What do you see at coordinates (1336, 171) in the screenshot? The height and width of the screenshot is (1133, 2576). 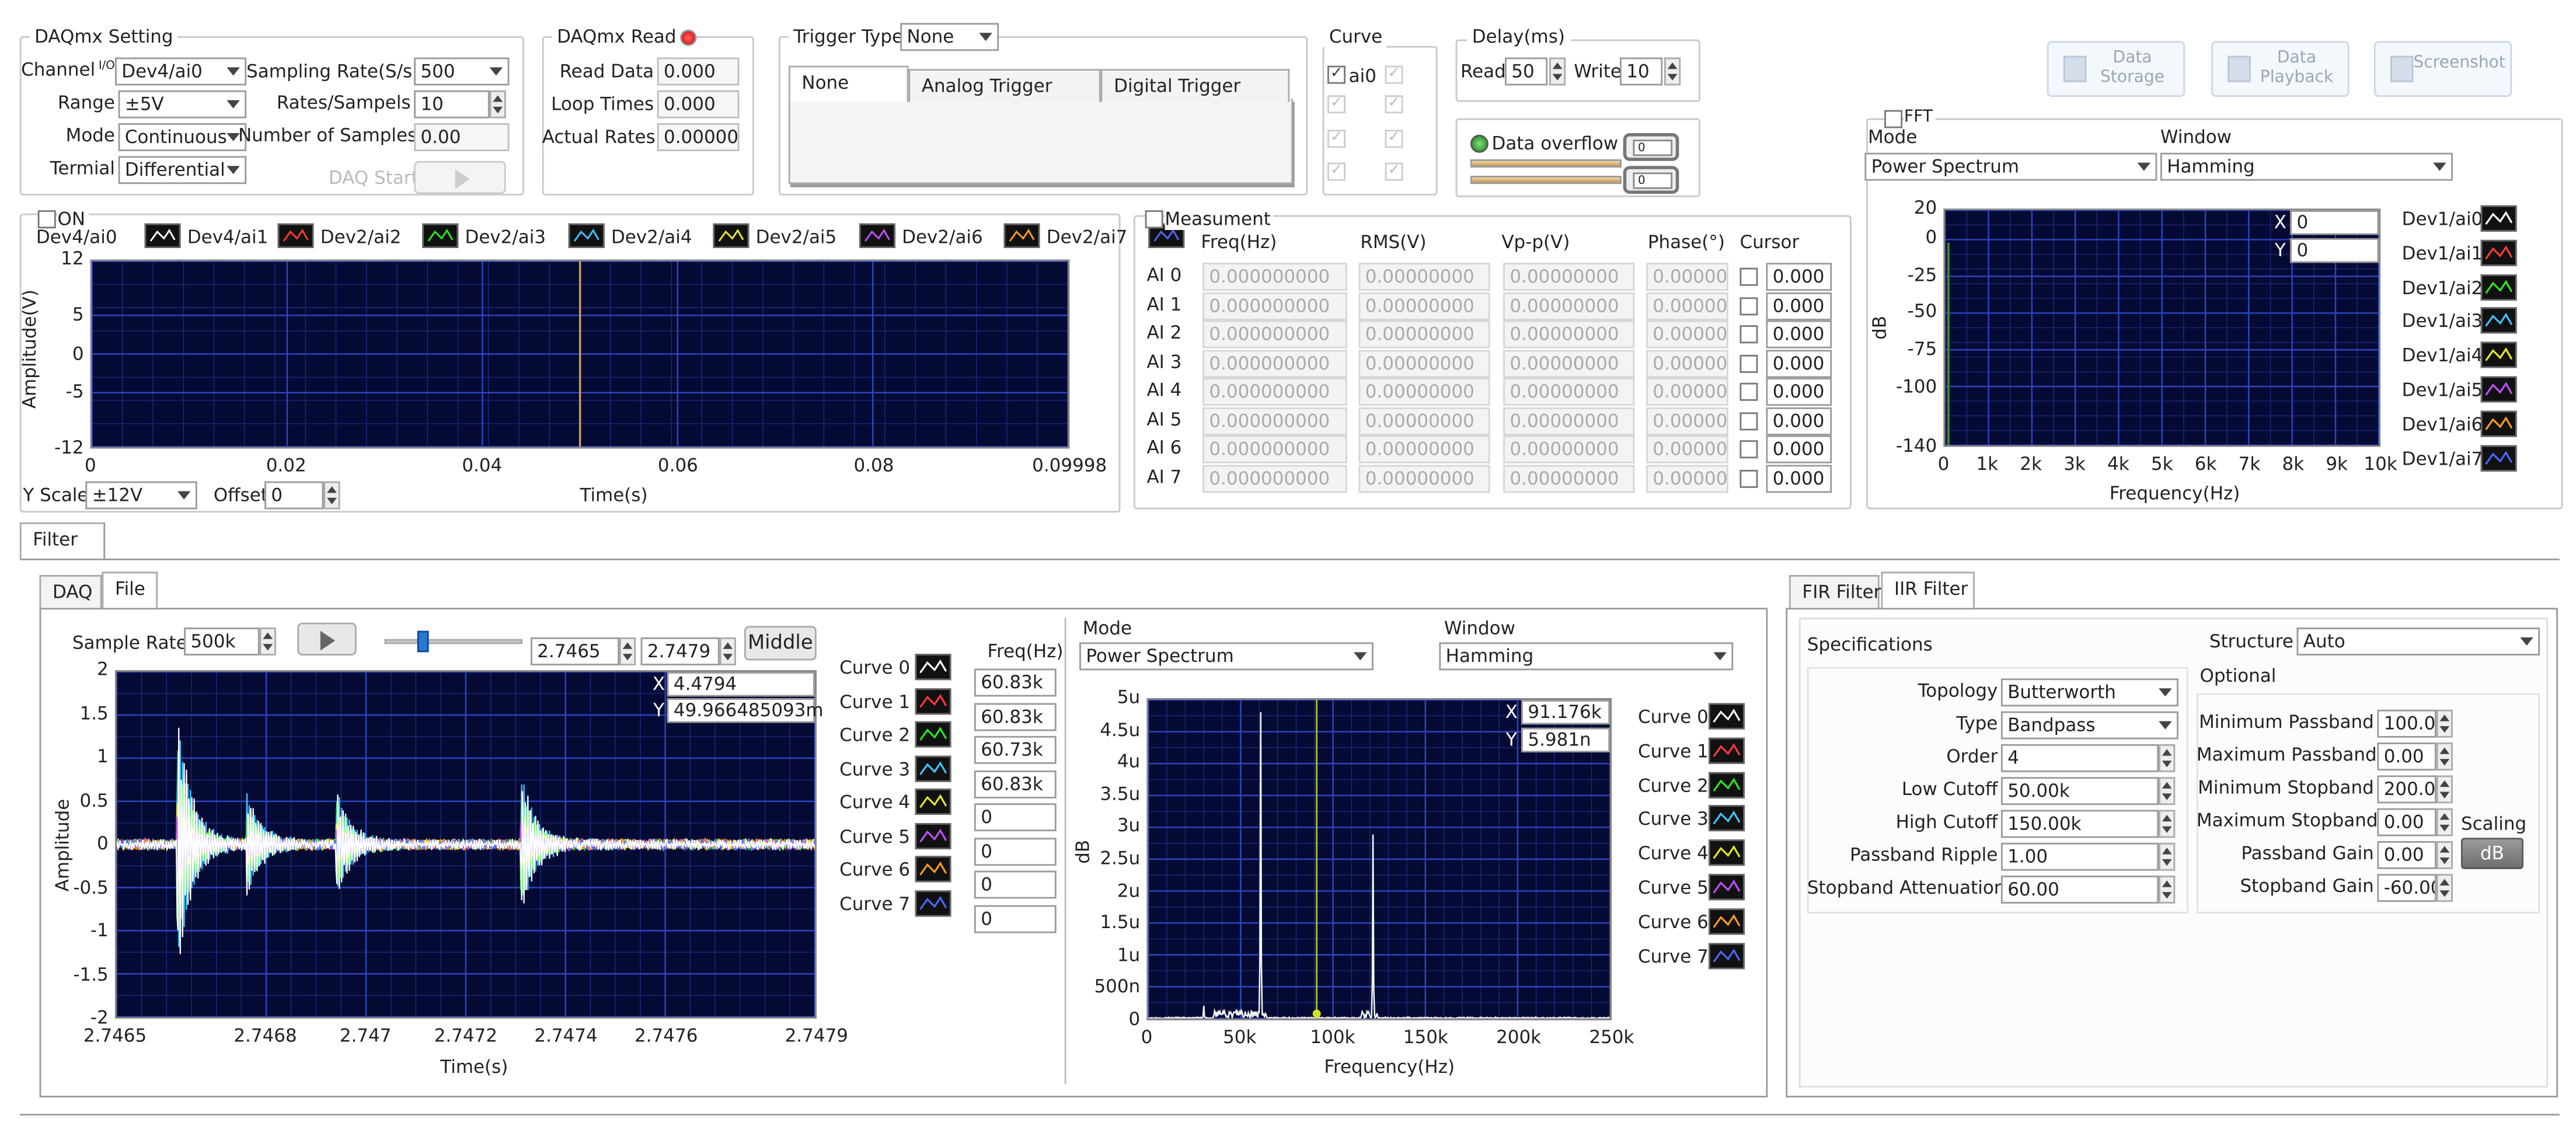 I see `curve-checkbox-6: ✓` at bounding box center [1336, 171].